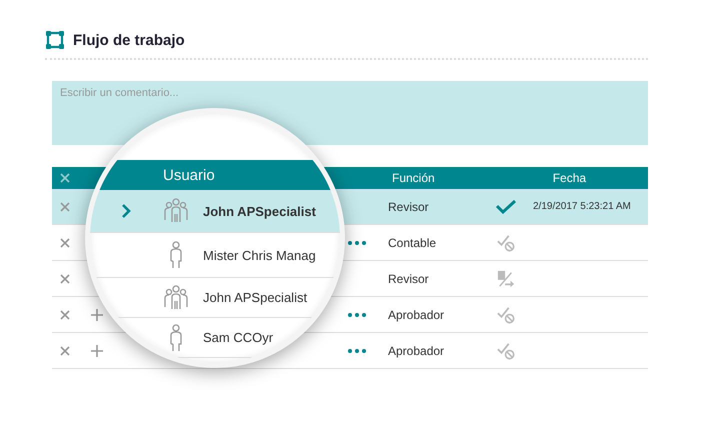 This screenshot has width=703, height=440. What do you see at coordinates (55, 40) in the screenshot?
I see `workflow-icon` at bounding box center [55, 40].